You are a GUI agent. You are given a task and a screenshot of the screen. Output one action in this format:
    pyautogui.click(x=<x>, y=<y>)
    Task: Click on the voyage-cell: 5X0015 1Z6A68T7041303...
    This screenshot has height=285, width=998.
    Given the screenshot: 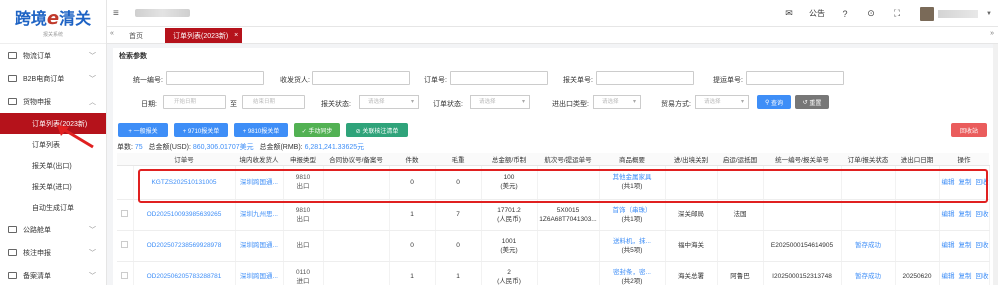 What is the action you would take?
    pyautogui.click(x=568, y=215)
    